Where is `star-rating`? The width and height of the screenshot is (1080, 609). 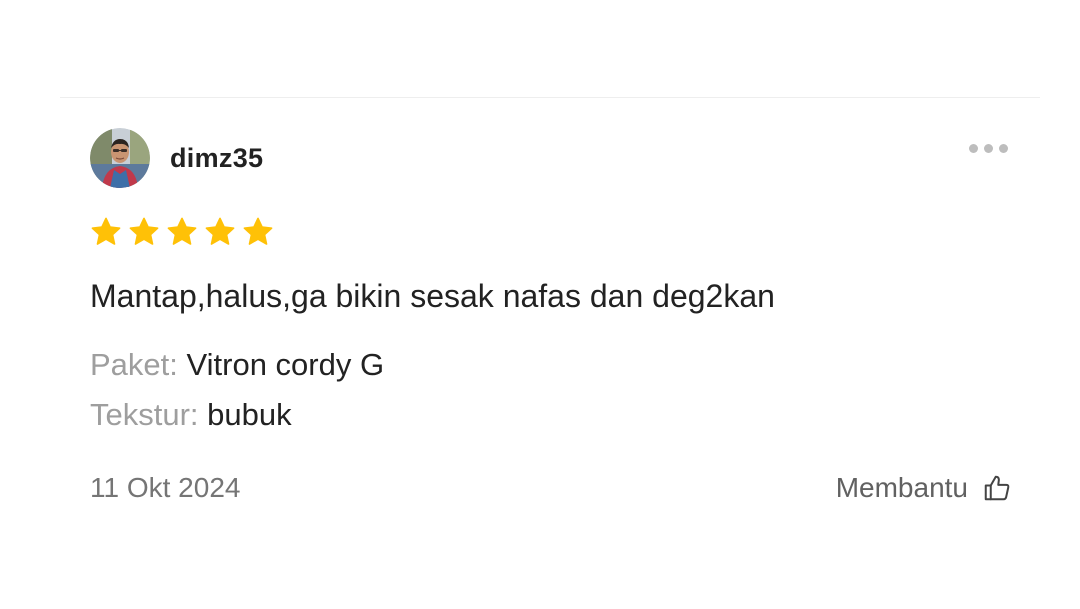
star-rating is located at coordinates (550, 232).